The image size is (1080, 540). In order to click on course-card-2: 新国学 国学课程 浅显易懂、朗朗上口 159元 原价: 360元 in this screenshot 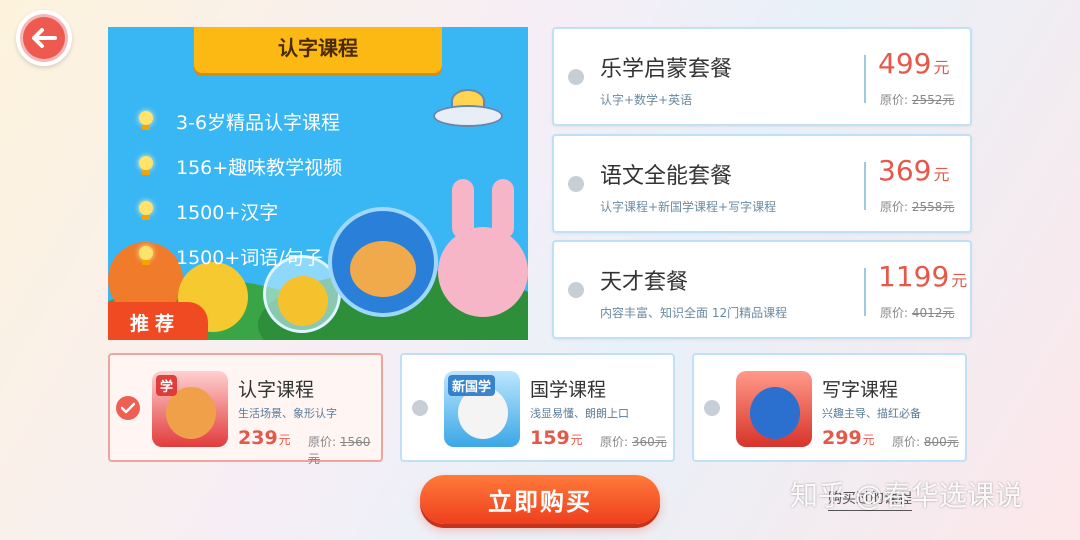, I will do `click(537, 407)`.